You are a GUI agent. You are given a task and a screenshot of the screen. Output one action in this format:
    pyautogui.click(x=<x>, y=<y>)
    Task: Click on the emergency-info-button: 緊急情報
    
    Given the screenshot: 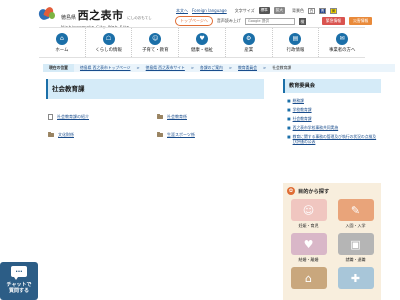 What is the action you would take?
    pyautogui.click(x=333, y=21)
    